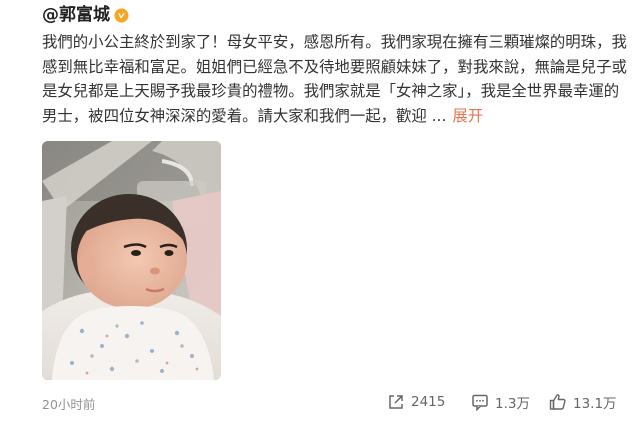  Describe the element at coordinates (428, 402) in the screenshot. I see `share-count: 2415` at that location.